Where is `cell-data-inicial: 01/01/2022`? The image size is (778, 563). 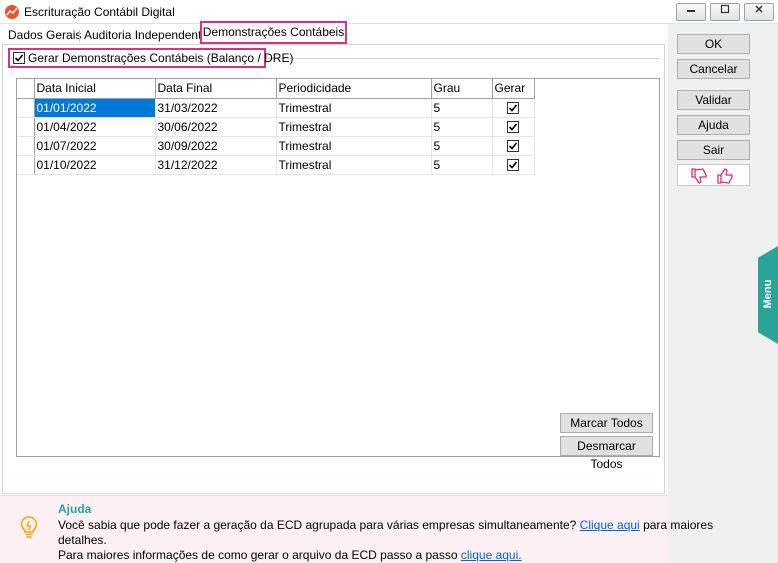 cell-data-inicial: 01/01/2022 is located at coordinates (95, 108).